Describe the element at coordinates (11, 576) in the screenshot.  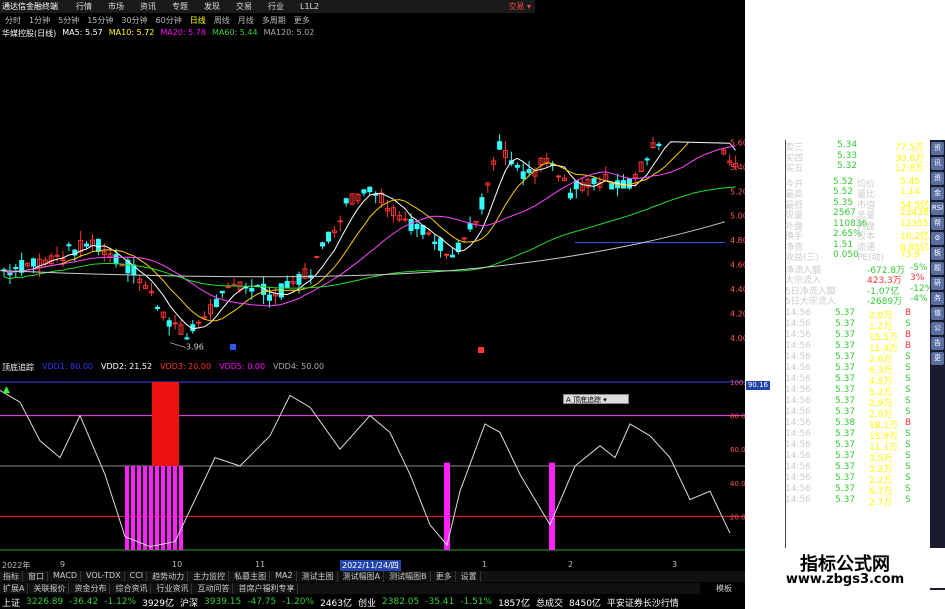
I see `indicator-tab: 指标` at that location.